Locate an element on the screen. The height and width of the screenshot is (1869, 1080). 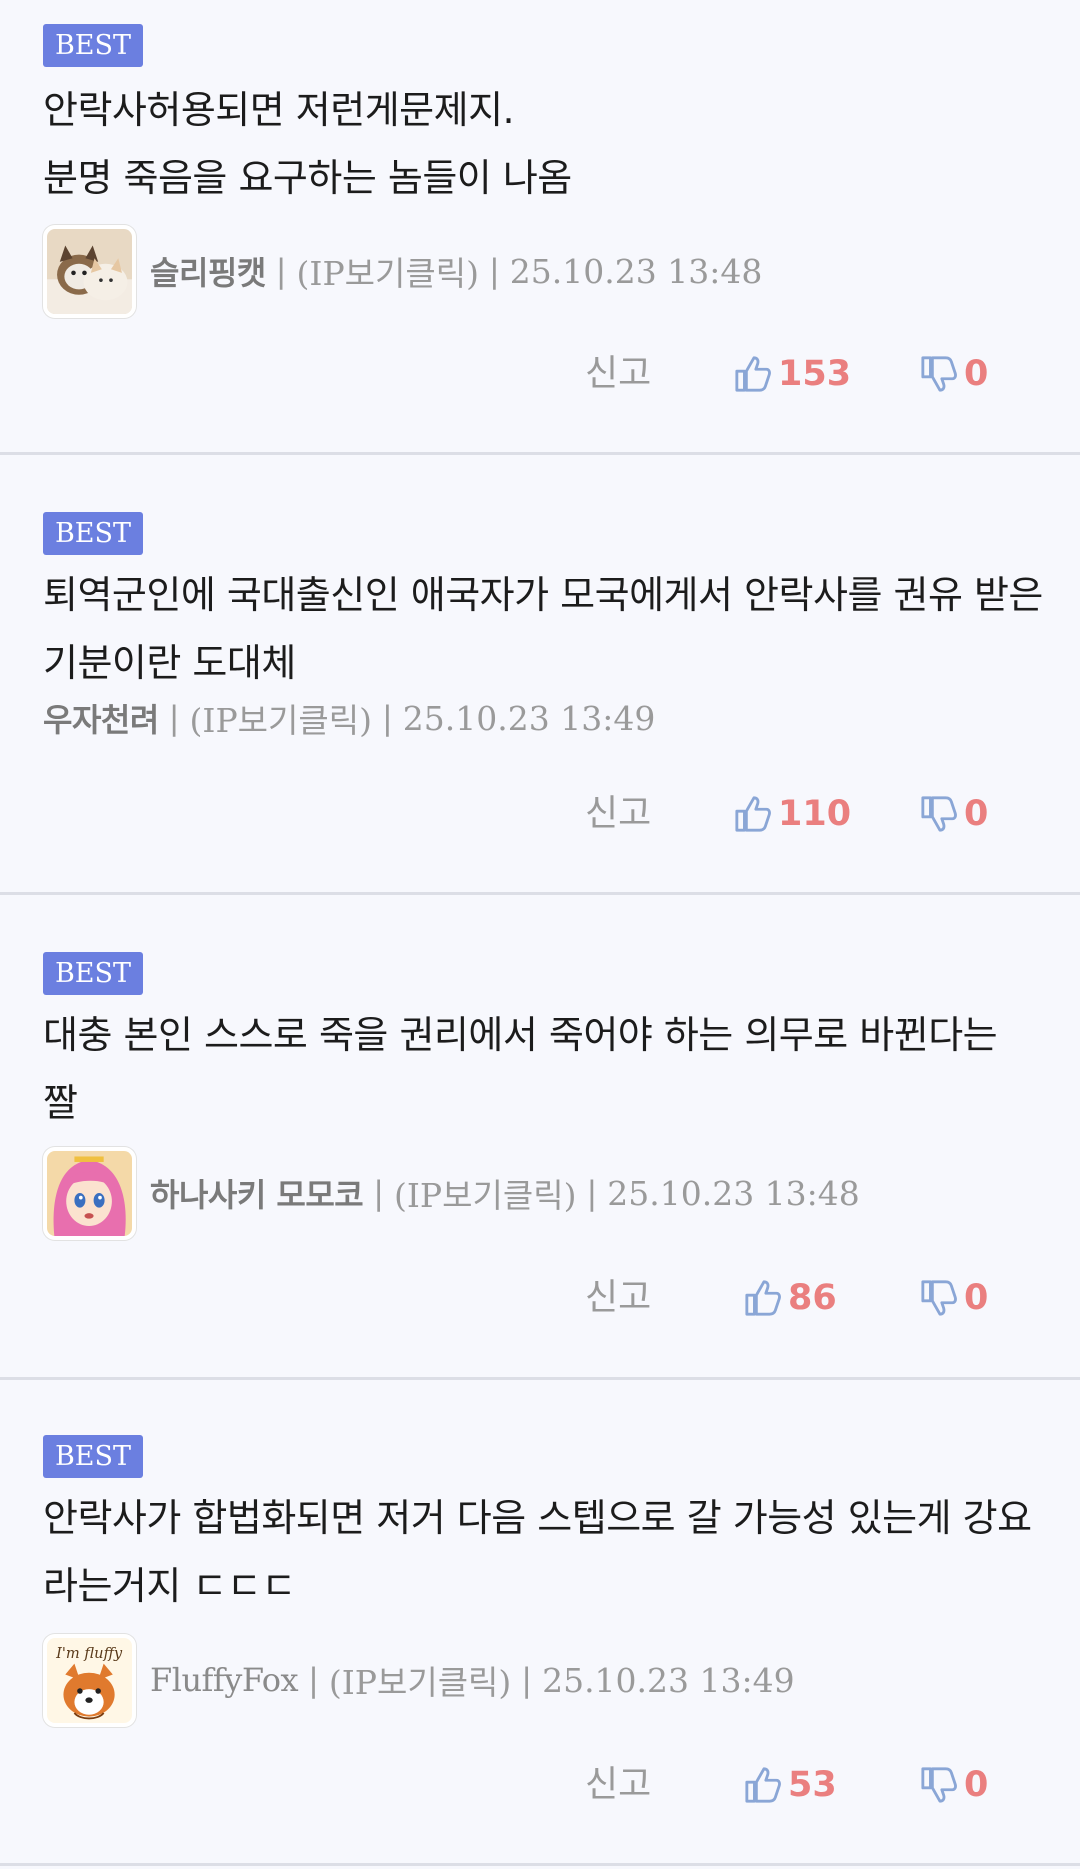
user-nickname: 하나사키 모모코 is located at coordinates (257, 1193).